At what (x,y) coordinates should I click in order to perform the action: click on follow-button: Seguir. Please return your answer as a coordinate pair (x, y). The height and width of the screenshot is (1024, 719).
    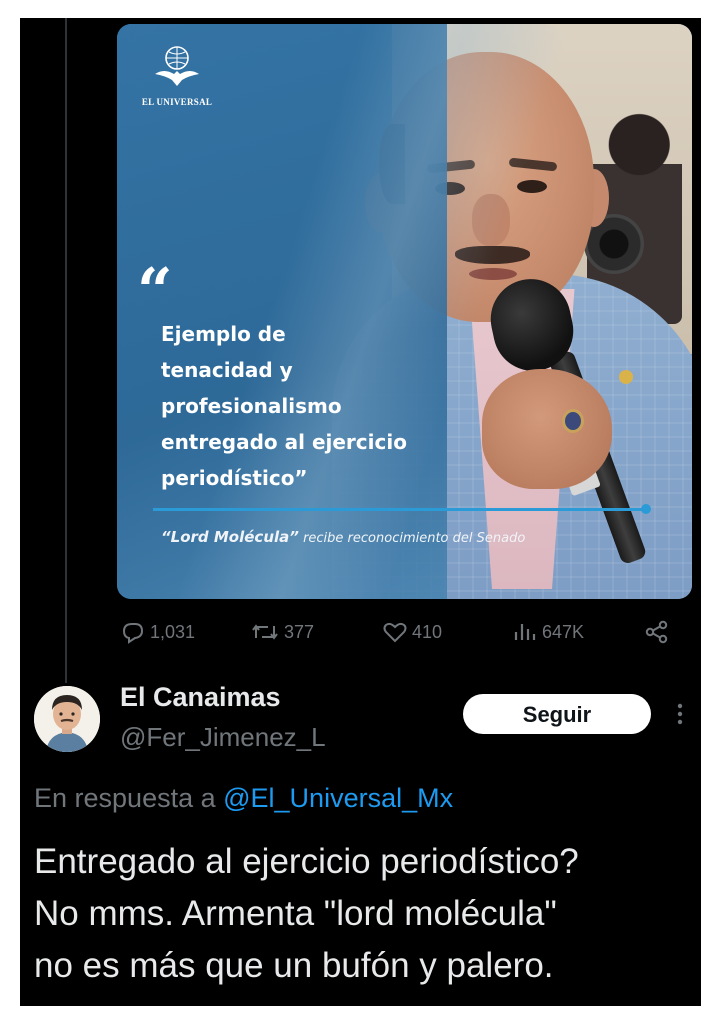
    Looking at the image, I should click on (557, 714).